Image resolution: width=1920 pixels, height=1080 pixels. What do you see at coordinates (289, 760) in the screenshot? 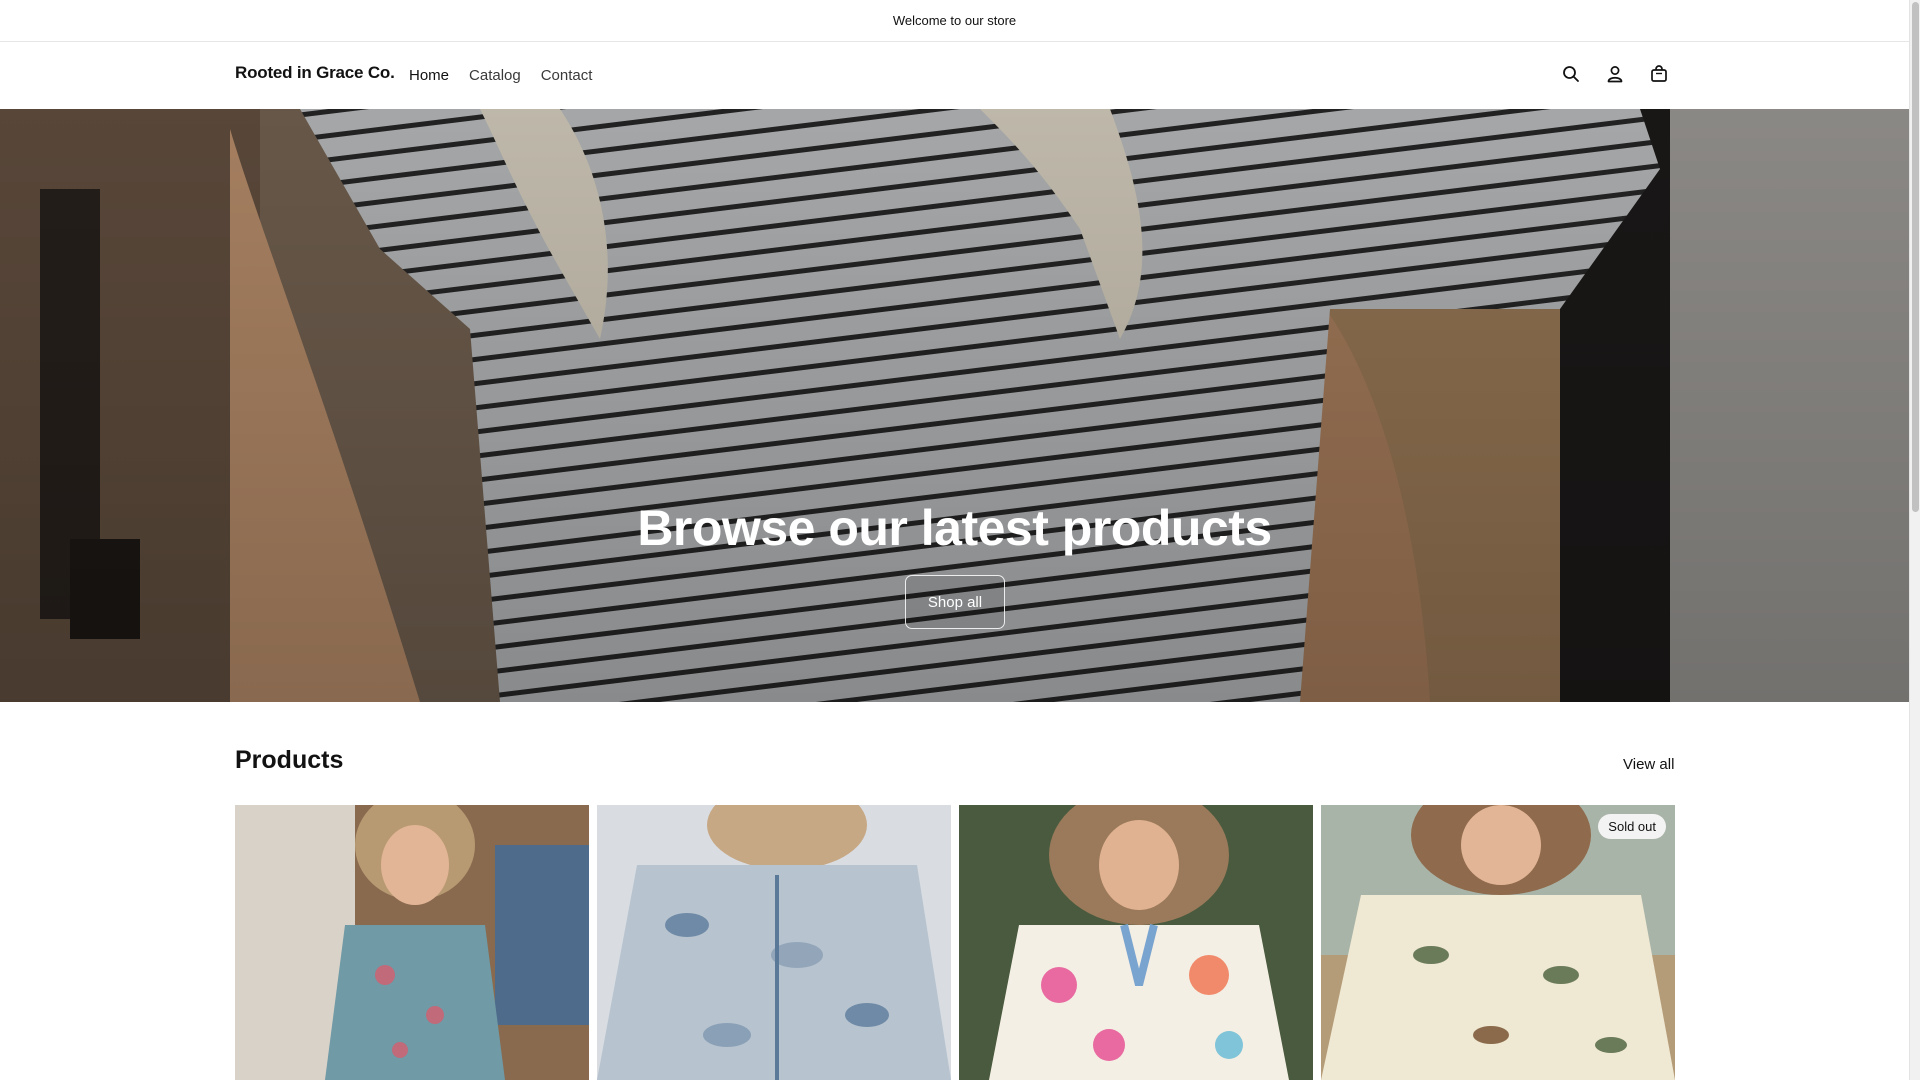
I see `products-heading: Products` at bounding box center [289, 760].